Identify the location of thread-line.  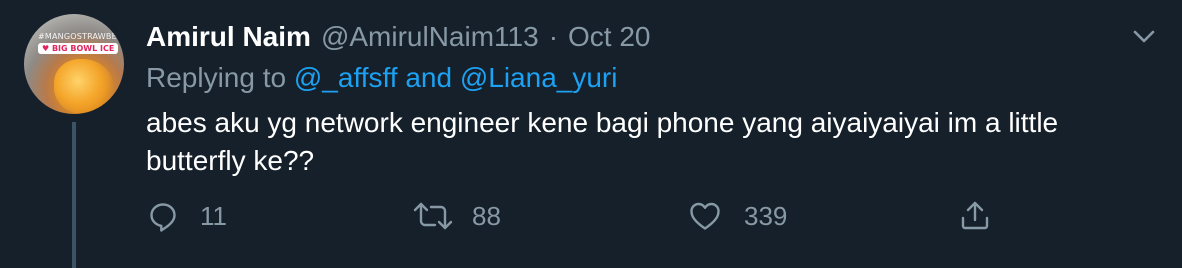
(74, 195).